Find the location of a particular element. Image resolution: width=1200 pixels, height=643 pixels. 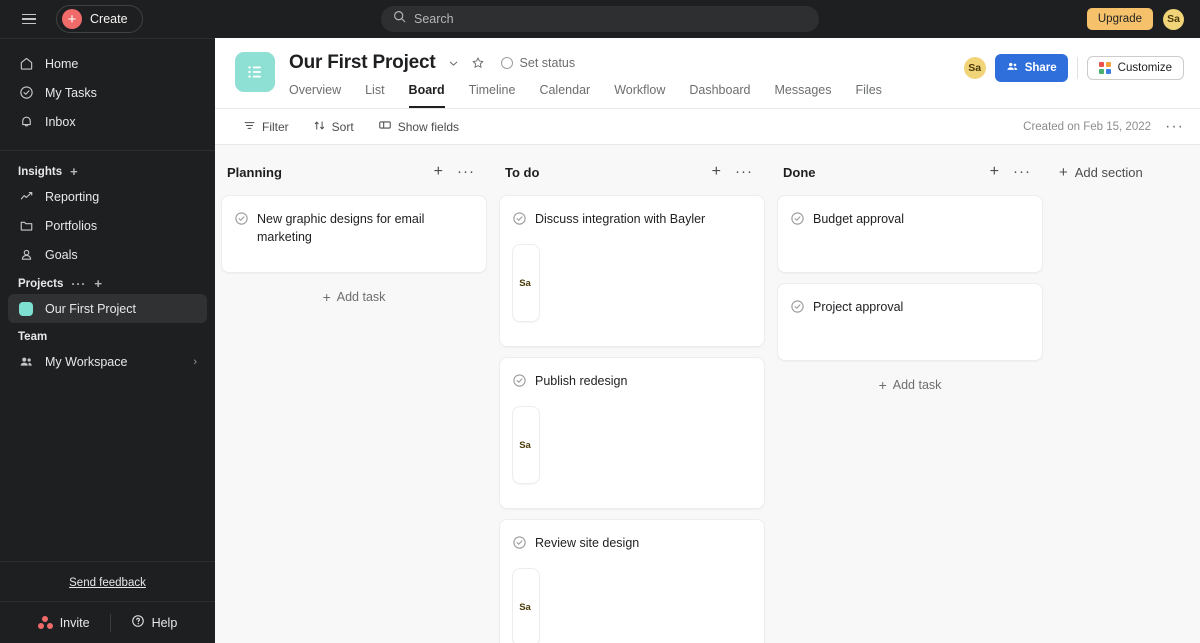

plus-icon: + is located at coordinates (1063, 172).